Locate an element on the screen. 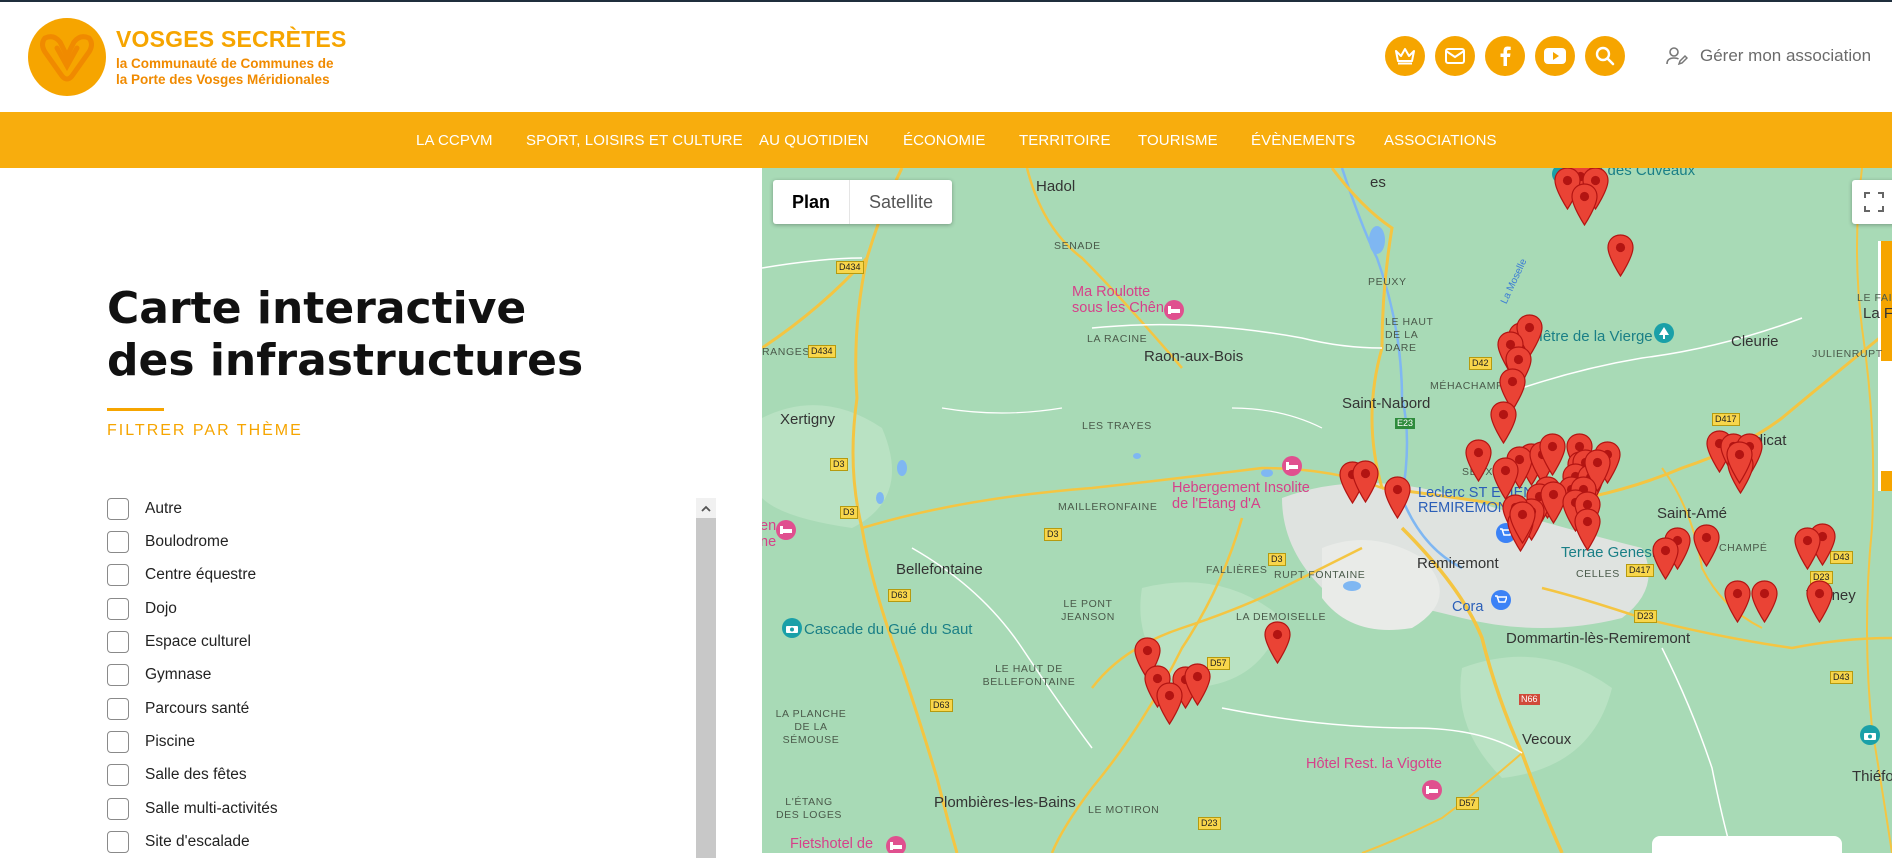  youtube-icon is located at coordinates (1555, 56).